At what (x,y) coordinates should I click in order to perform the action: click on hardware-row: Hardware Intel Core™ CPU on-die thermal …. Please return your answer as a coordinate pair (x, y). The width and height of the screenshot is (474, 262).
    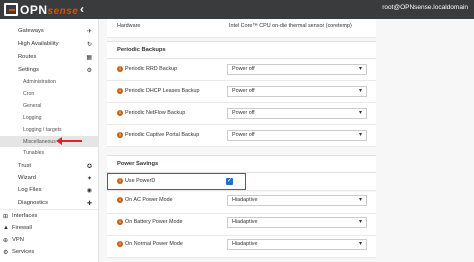
    Looking at the image, I should click on (241, 28).